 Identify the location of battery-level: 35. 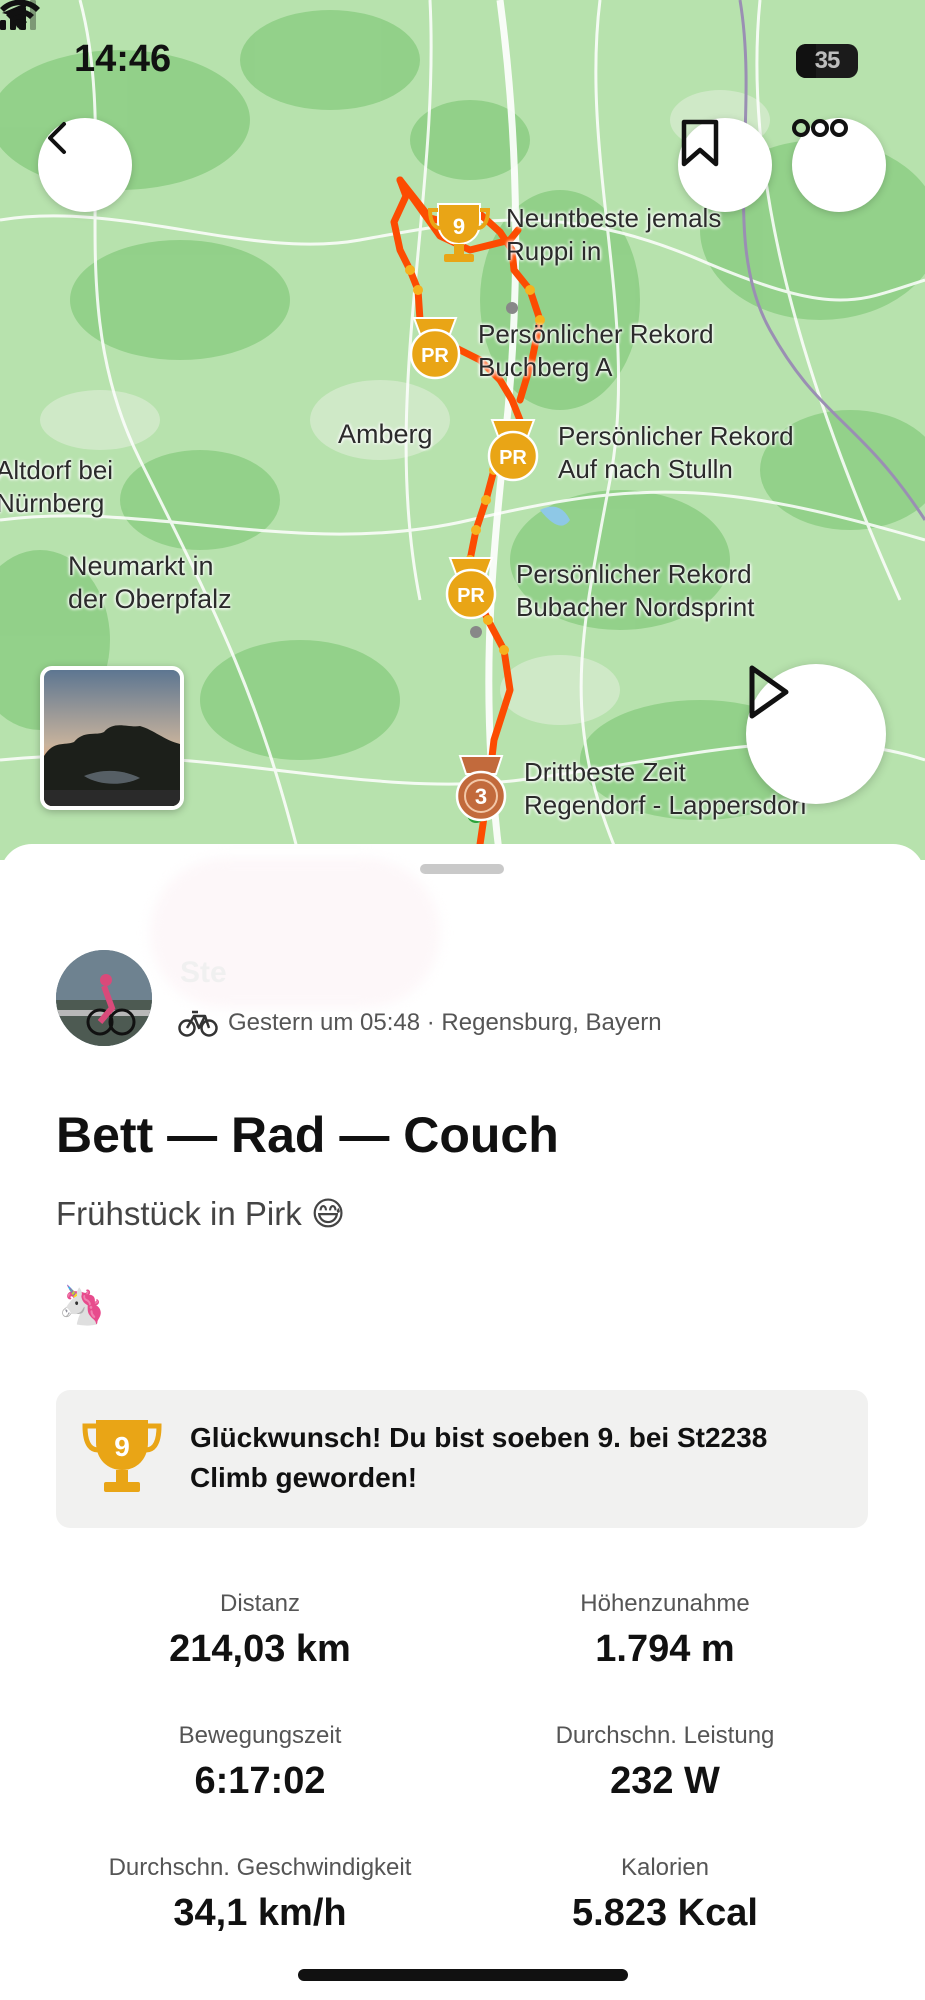
(827, 60).